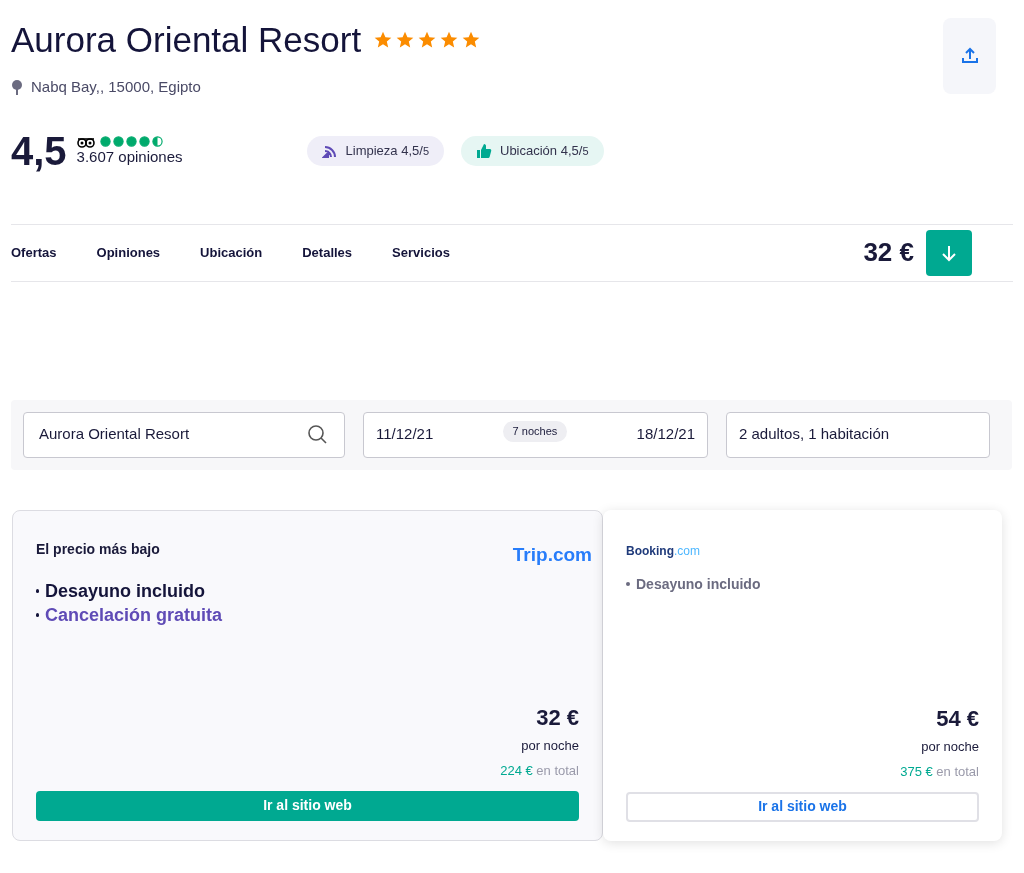 The image size is (1024, 873). What do you see at coordinates (957, 718) in the screenshot?
I see `offer-price: 54 €` at bounding box center [957, 718].